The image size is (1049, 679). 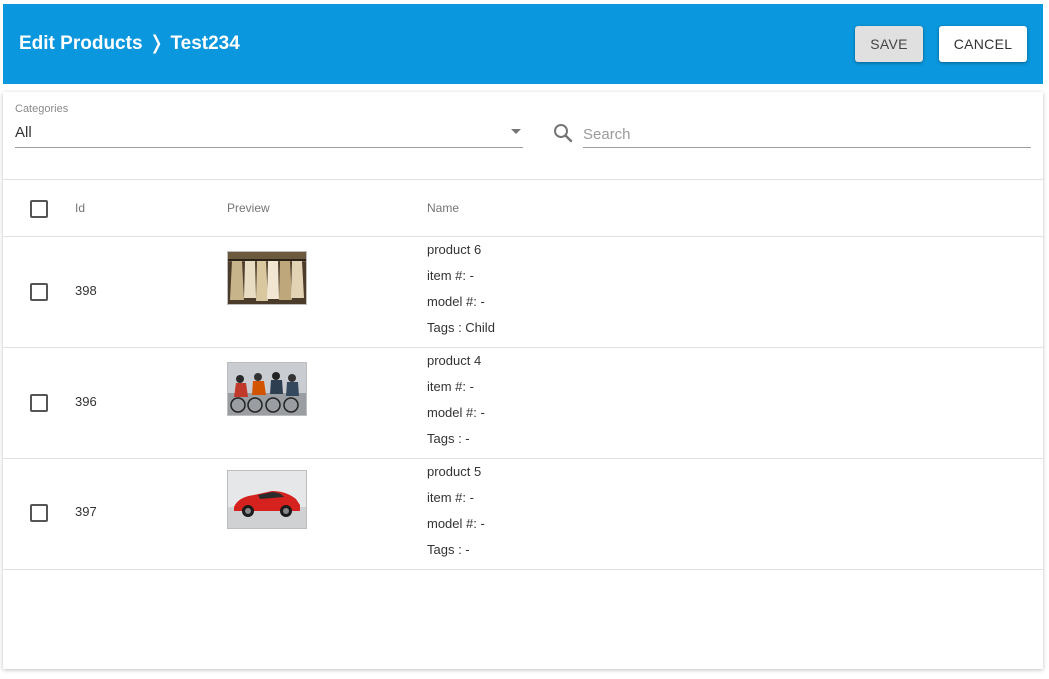 I want to click on title-prefix: Edit Products, so click(x=81, y=43).